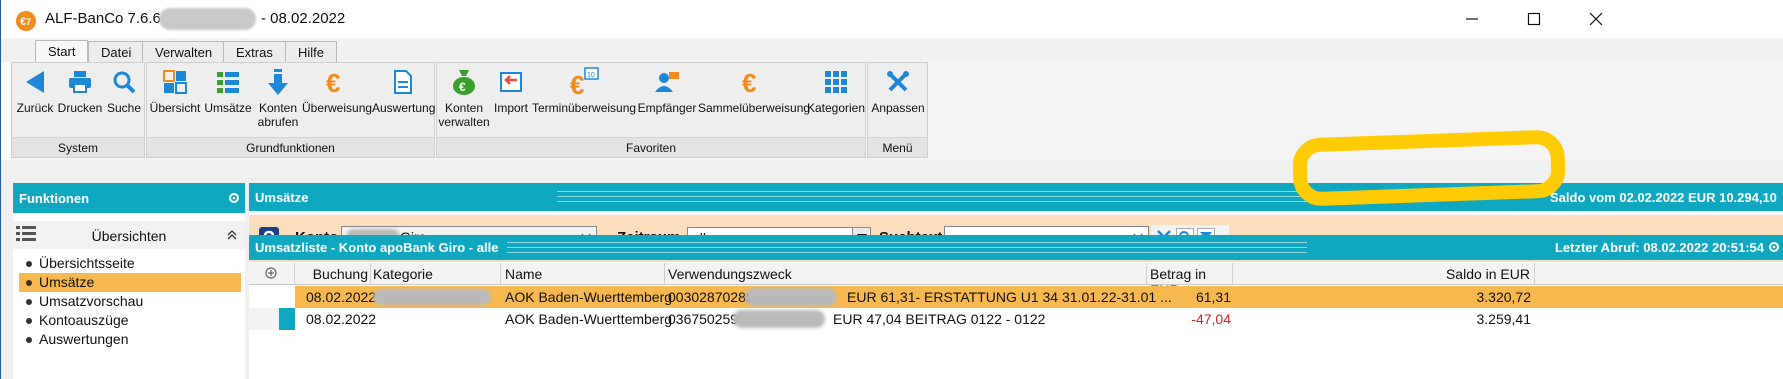 The width and height of the screenshot is (1783, 379). I want to click on zurueck-button: Zurück, so click(35, 100).